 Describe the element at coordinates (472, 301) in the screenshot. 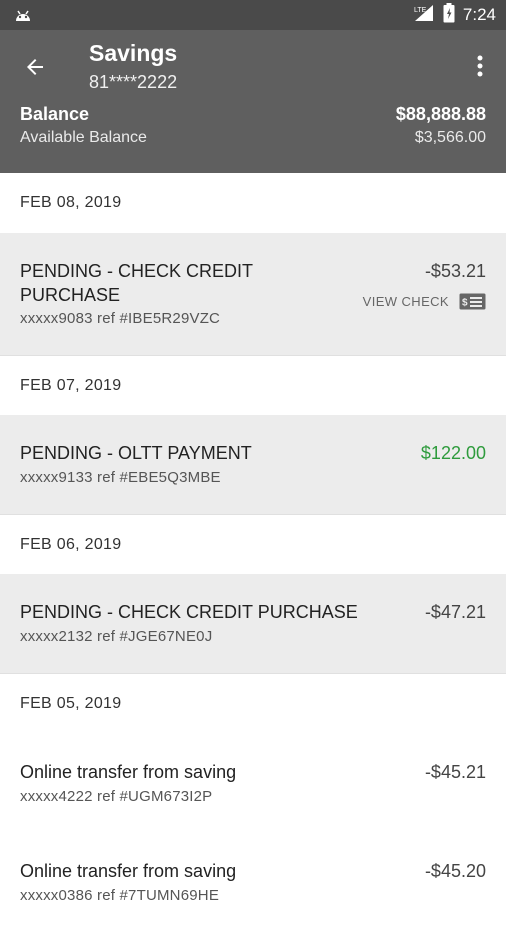

I see `check-icon: $` at that location.